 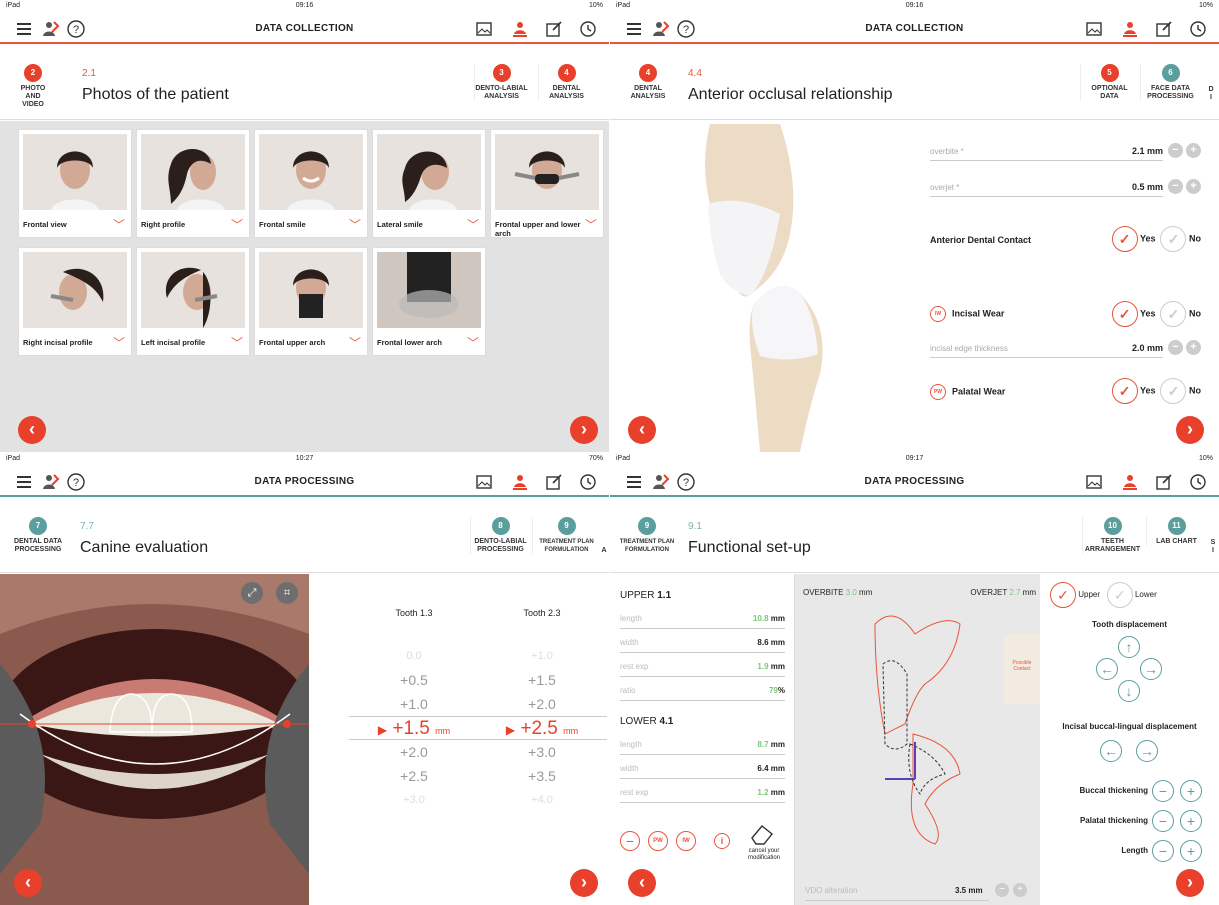 What do you see at coordinates (1211, 94) in the screenshot?
I see `next-step-cut: DI` at bounding box center [1211, 94].